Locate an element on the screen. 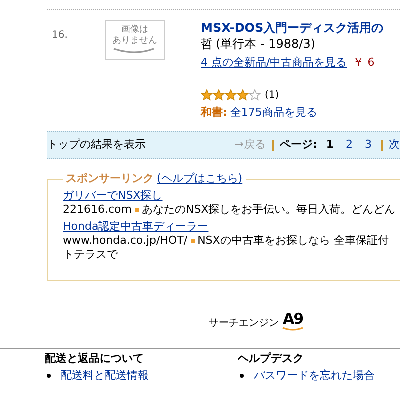 The height and width of the screenshot is (403, 400). placeholder-text: 画像は is located at coordinates (135, 30).